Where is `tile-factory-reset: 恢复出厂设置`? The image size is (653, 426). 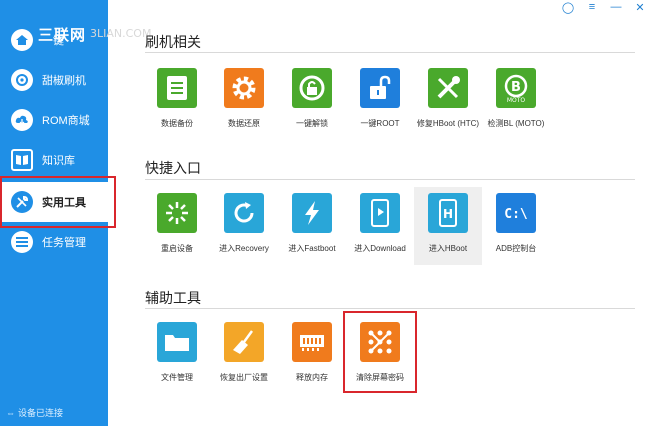 tile-factory-reset: 恢复出厂设置 is located at coordinates (244, 355).